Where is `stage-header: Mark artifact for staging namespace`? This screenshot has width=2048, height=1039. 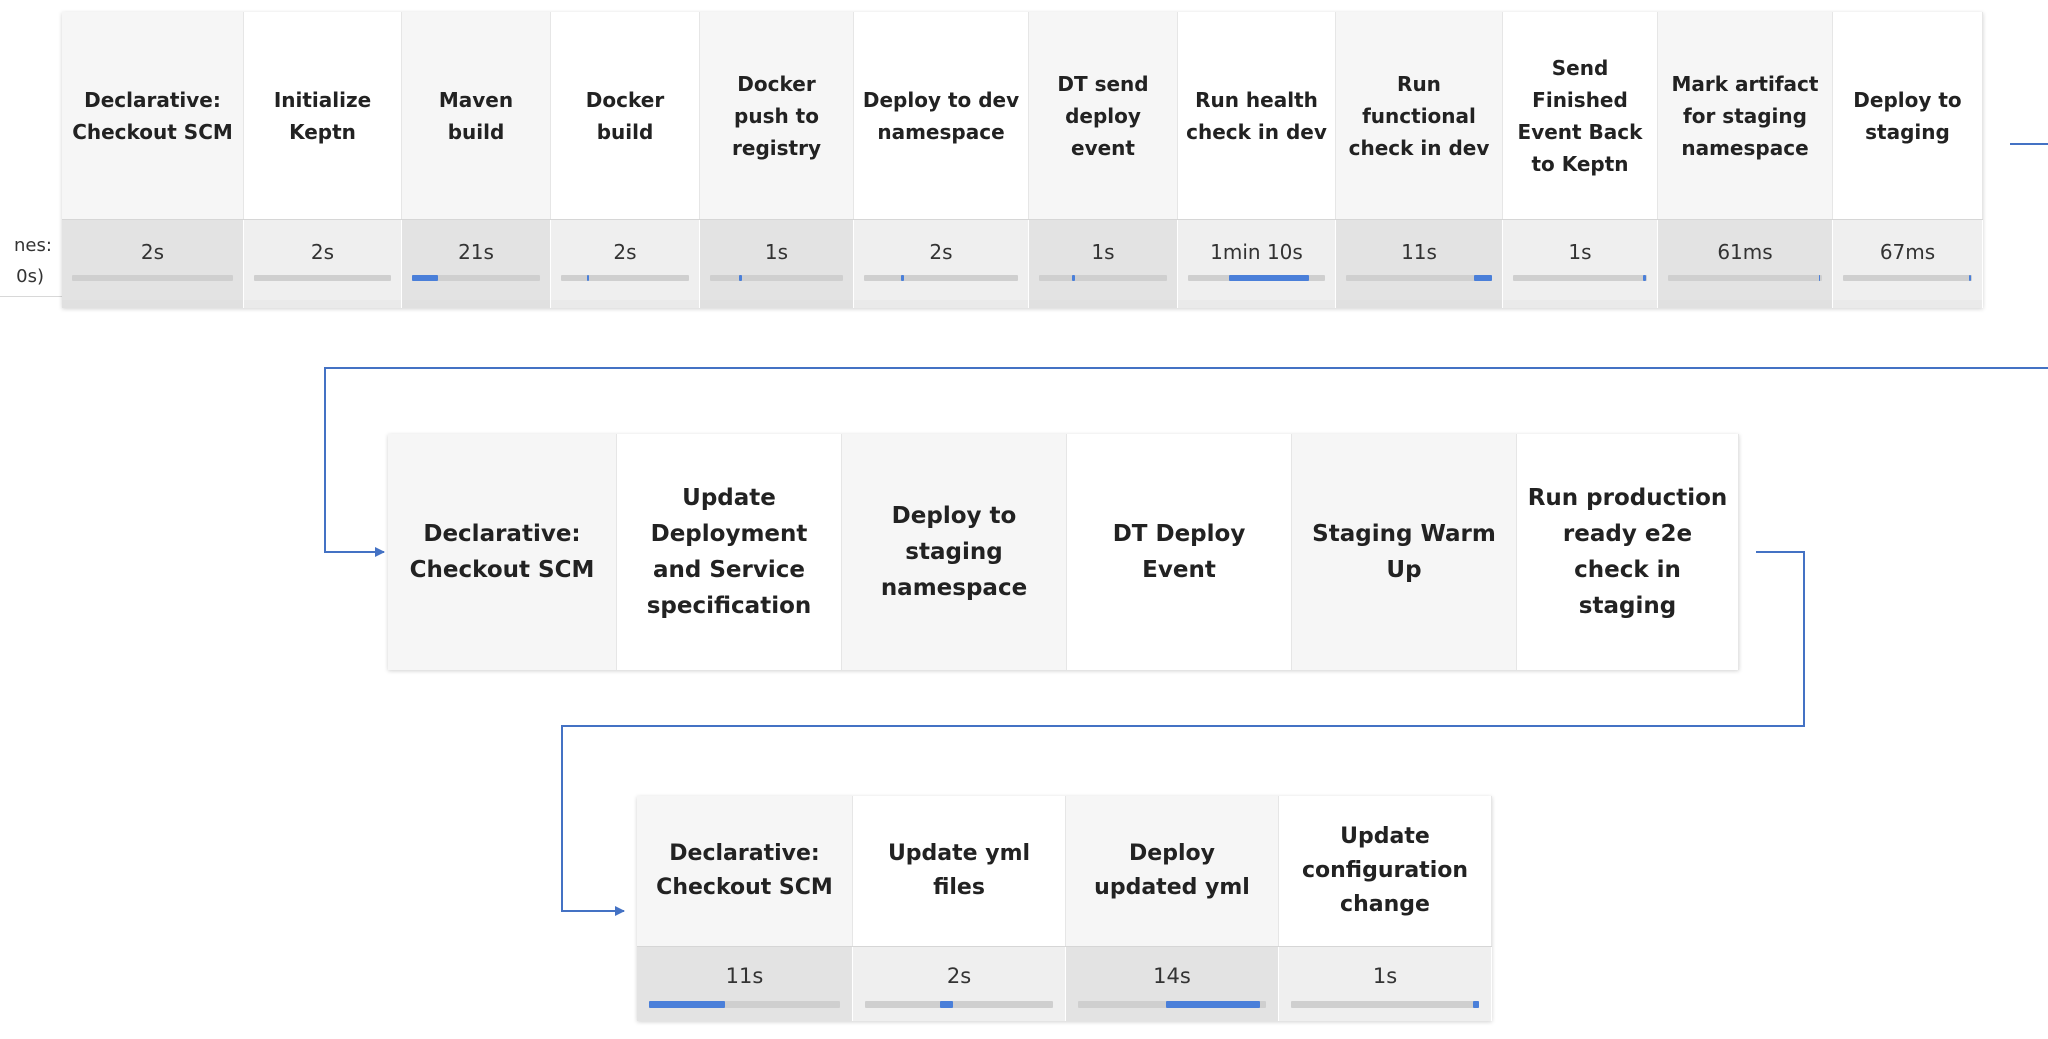 stage-header: Mark artifact for staging namespace is located at coordinates (1745, 115).